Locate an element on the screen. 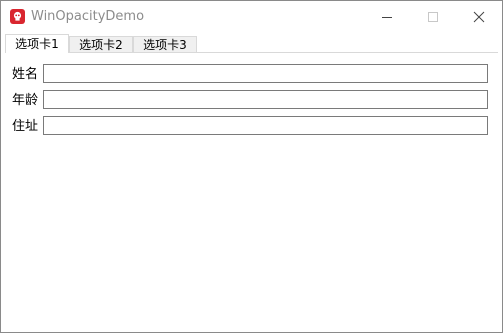  minimize-button is located at coordinates (387, 17).